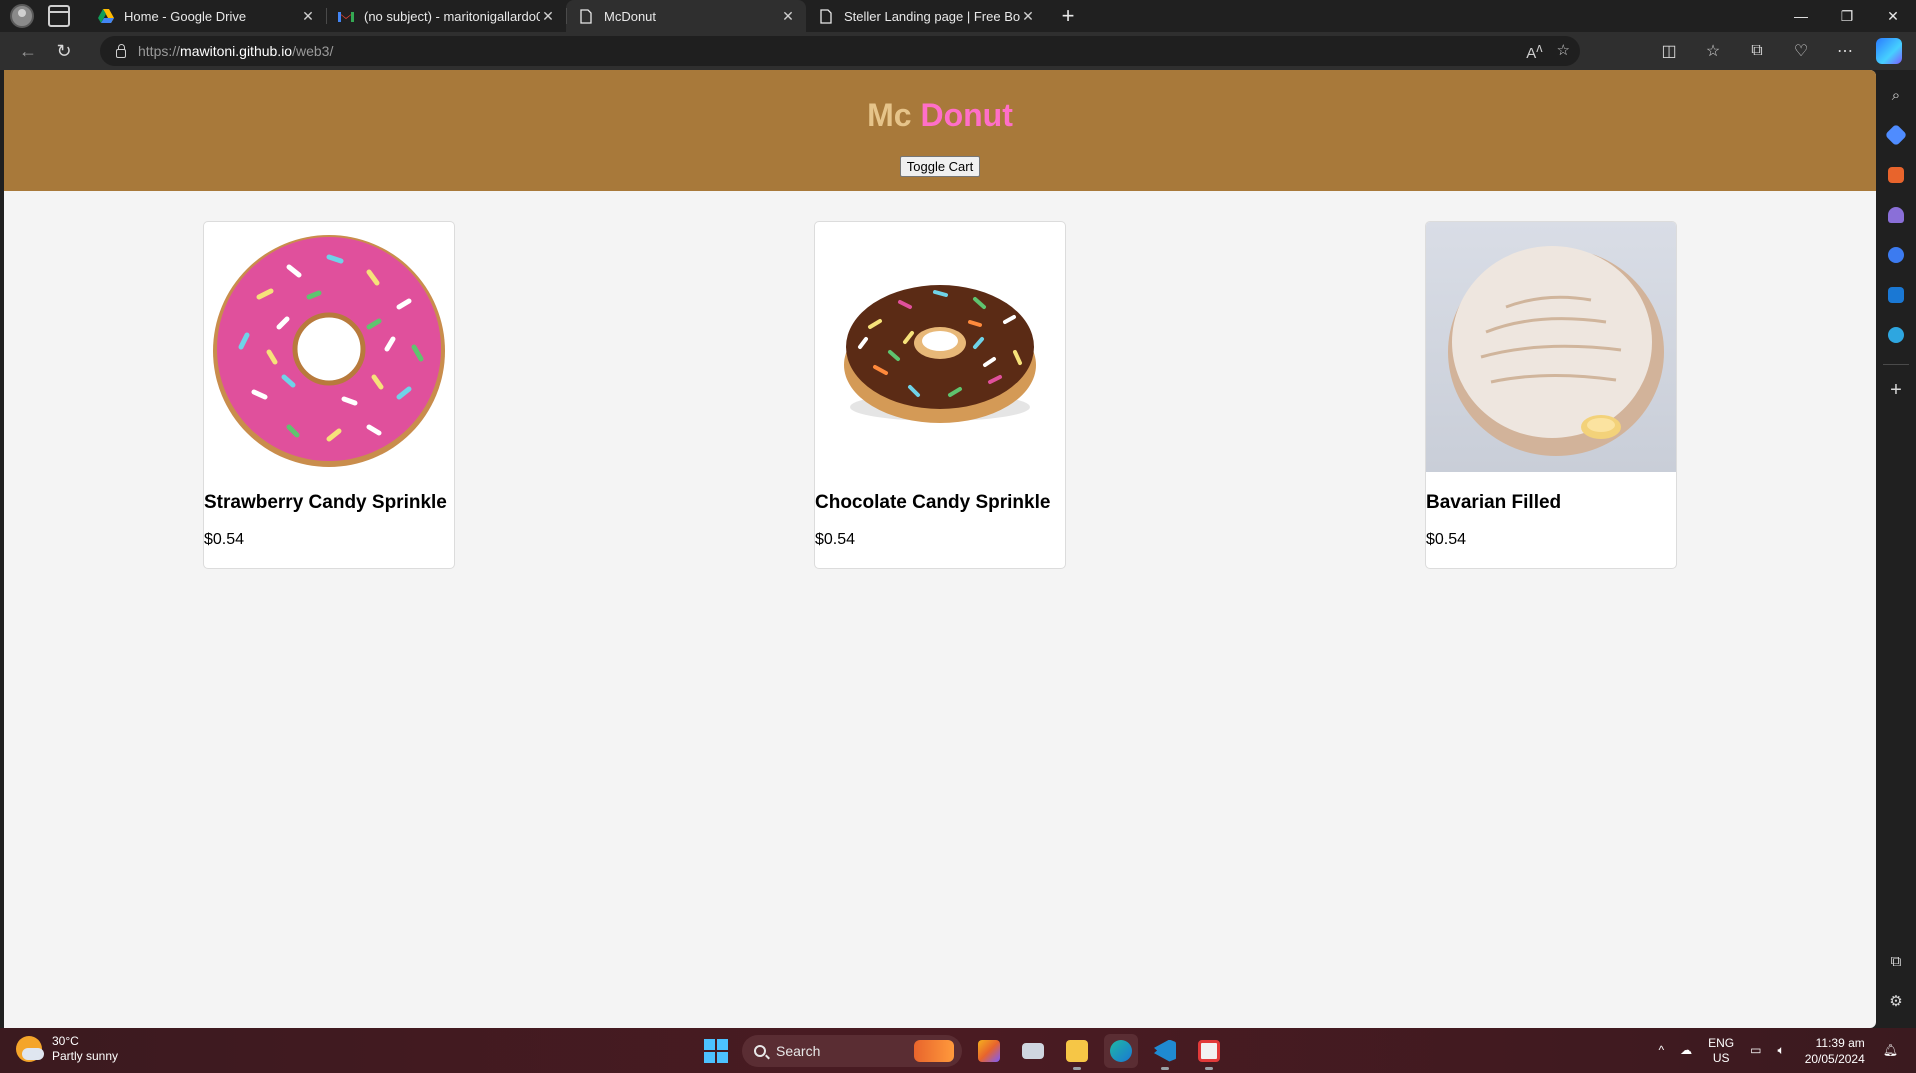  What do you see at coordinates (1896, 255) in the screenshot?
I see `microsoft-365-icon` at bounding box center [1896, 255].